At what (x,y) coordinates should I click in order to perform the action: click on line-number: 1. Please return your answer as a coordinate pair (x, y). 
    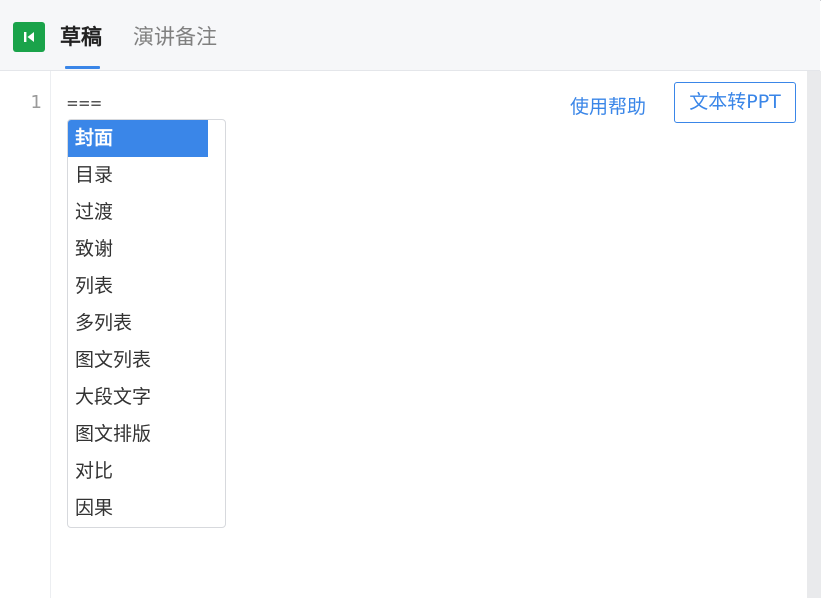
    Looking at the image, I should click on (36, 102).